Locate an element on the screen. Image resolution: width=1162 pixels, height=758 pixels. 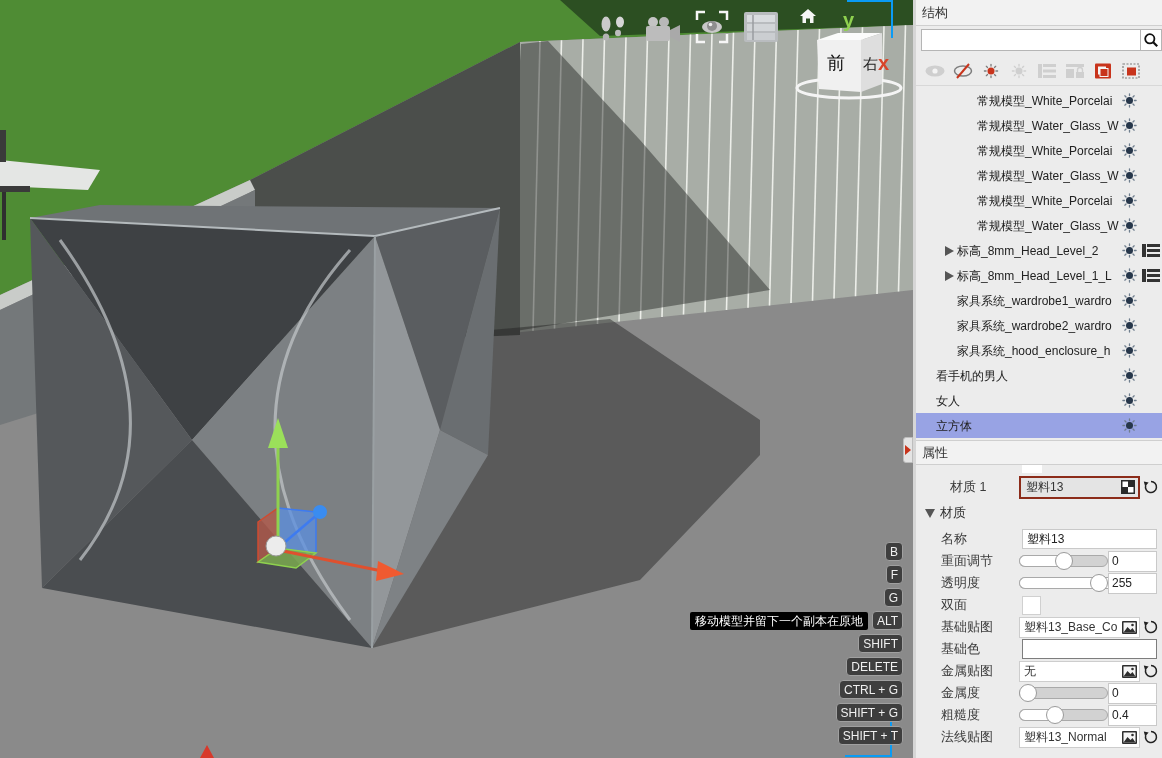
tree-item: 家具系统_hood_enclosure_h is located at coordinates (1039, 350).